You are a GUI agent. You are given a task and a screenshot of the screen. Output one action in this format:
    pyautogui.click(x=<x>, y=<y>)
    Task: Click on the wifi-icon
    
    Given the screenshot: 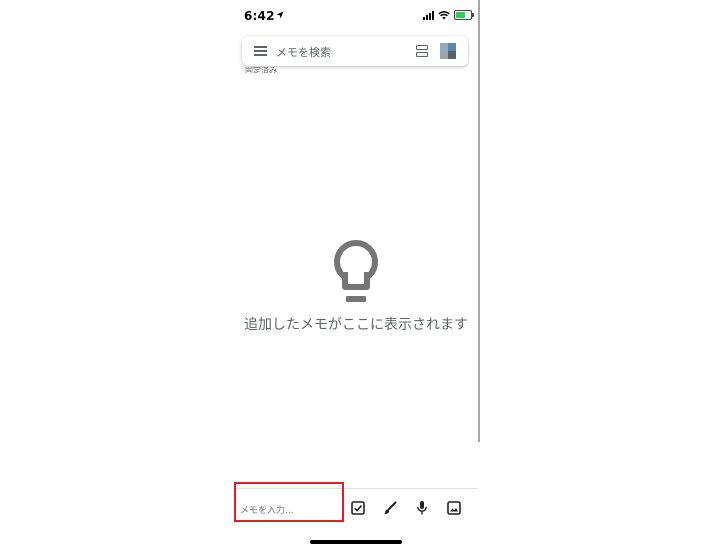 What is the action you would take?
    pyautogui.click(x=444, y=14)
    